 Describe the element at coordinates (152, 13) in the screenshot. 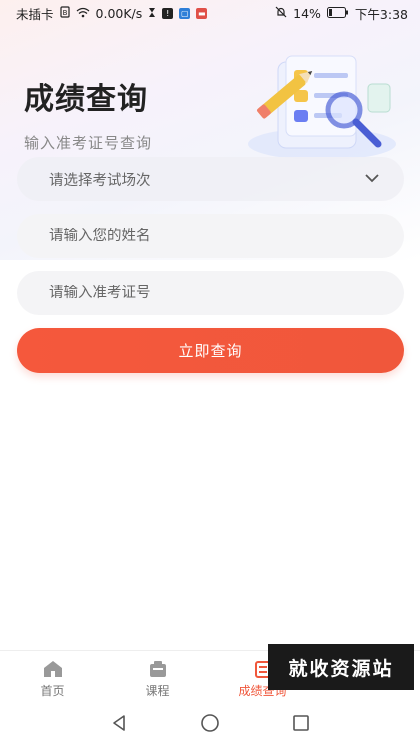

I see `hourglass-icon` at that location.